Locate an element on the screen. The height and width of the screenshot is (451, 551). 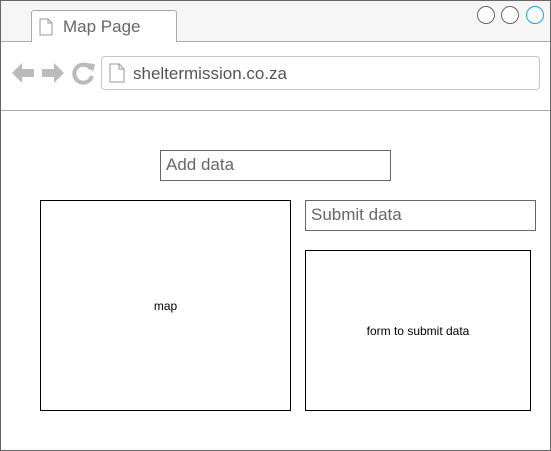
submit-data-input: Submit data is located at coordinates (420, 215).